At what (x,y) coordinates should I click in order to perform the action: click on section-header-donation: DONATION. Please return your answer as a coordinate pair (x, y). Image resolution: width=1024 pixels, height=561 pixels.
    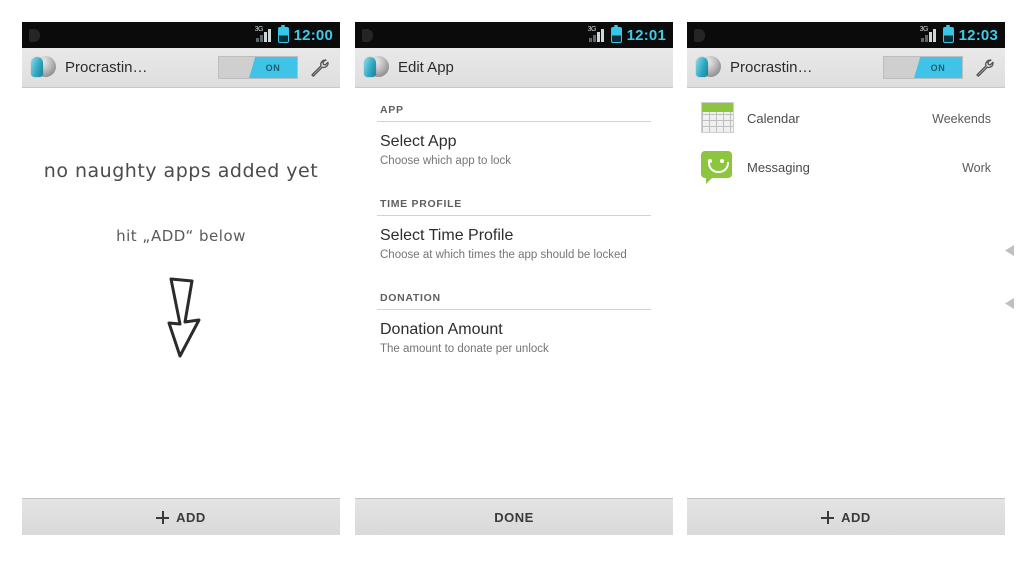
    Looking at the image, I should click on (514, 293).